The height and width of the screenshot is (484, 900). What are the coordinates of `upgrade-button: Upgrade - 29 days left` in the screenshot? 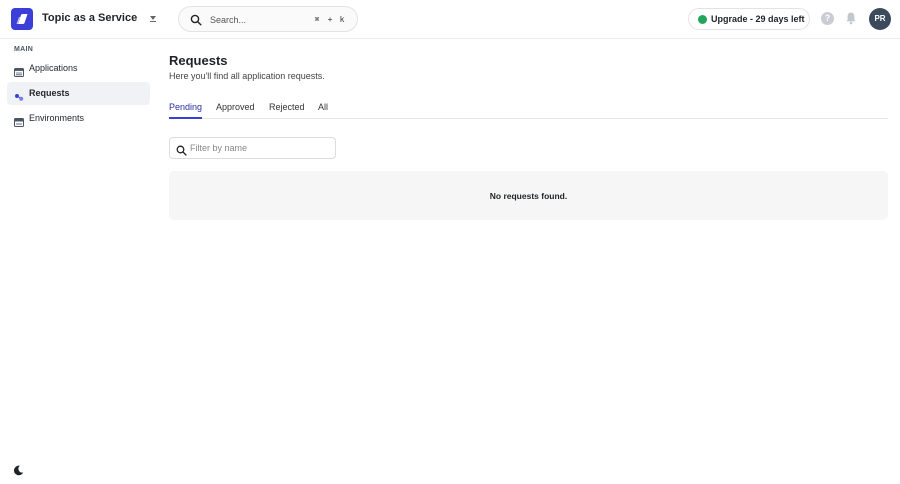 It's located at (749, 19).